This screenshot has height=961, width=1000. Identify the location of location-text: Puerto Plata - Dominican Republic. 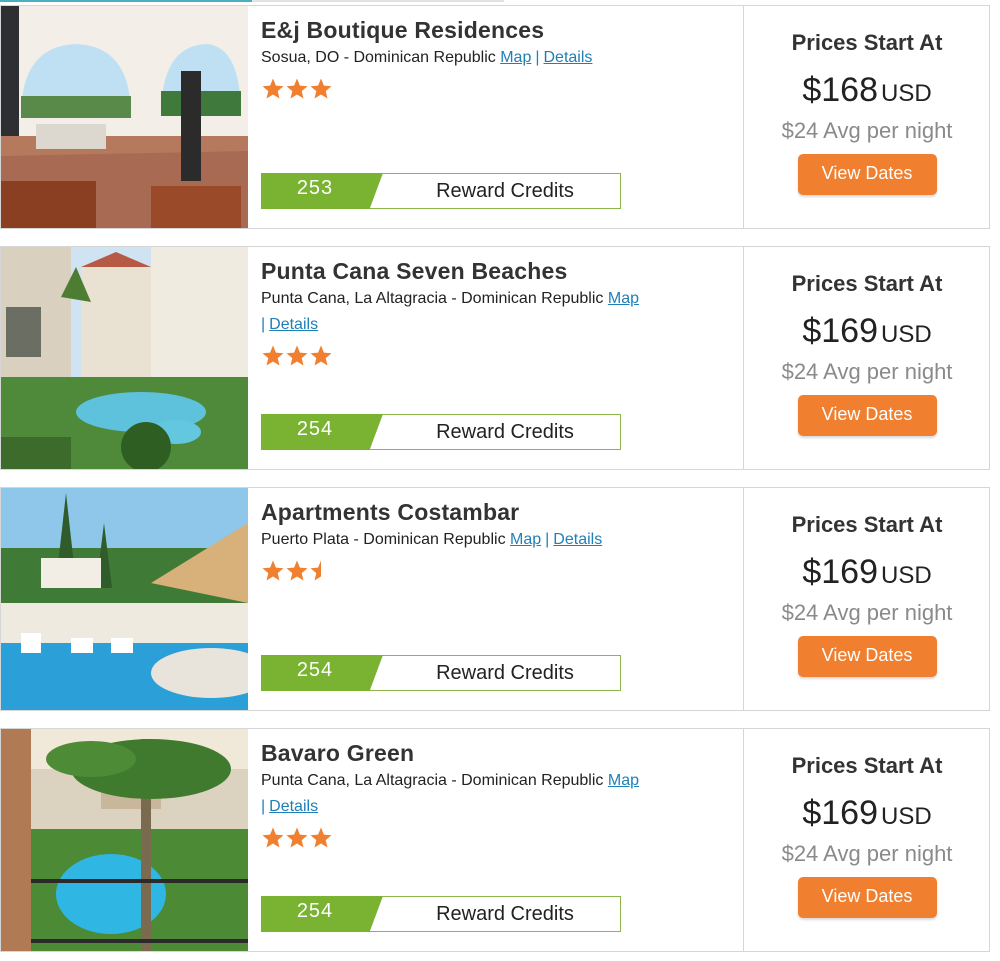
(383, 539).